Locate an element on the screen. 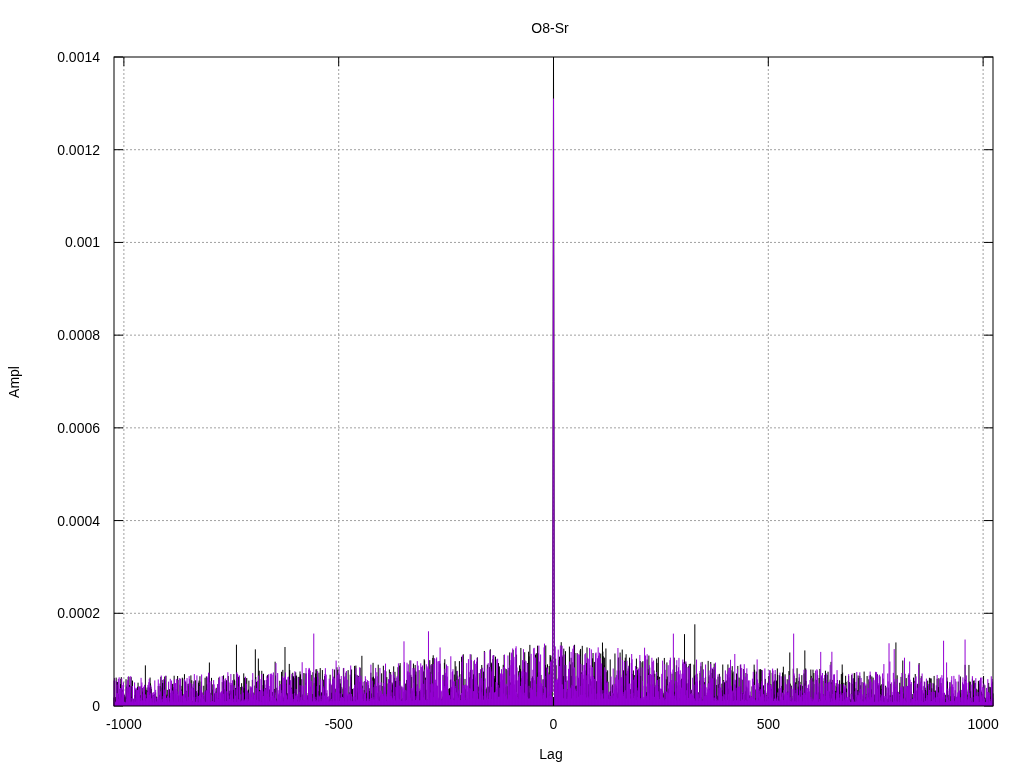 The width and height of the screenshot is (1024, 768). y-tick-label: 0.0006 is located at coordinates (78, 427).